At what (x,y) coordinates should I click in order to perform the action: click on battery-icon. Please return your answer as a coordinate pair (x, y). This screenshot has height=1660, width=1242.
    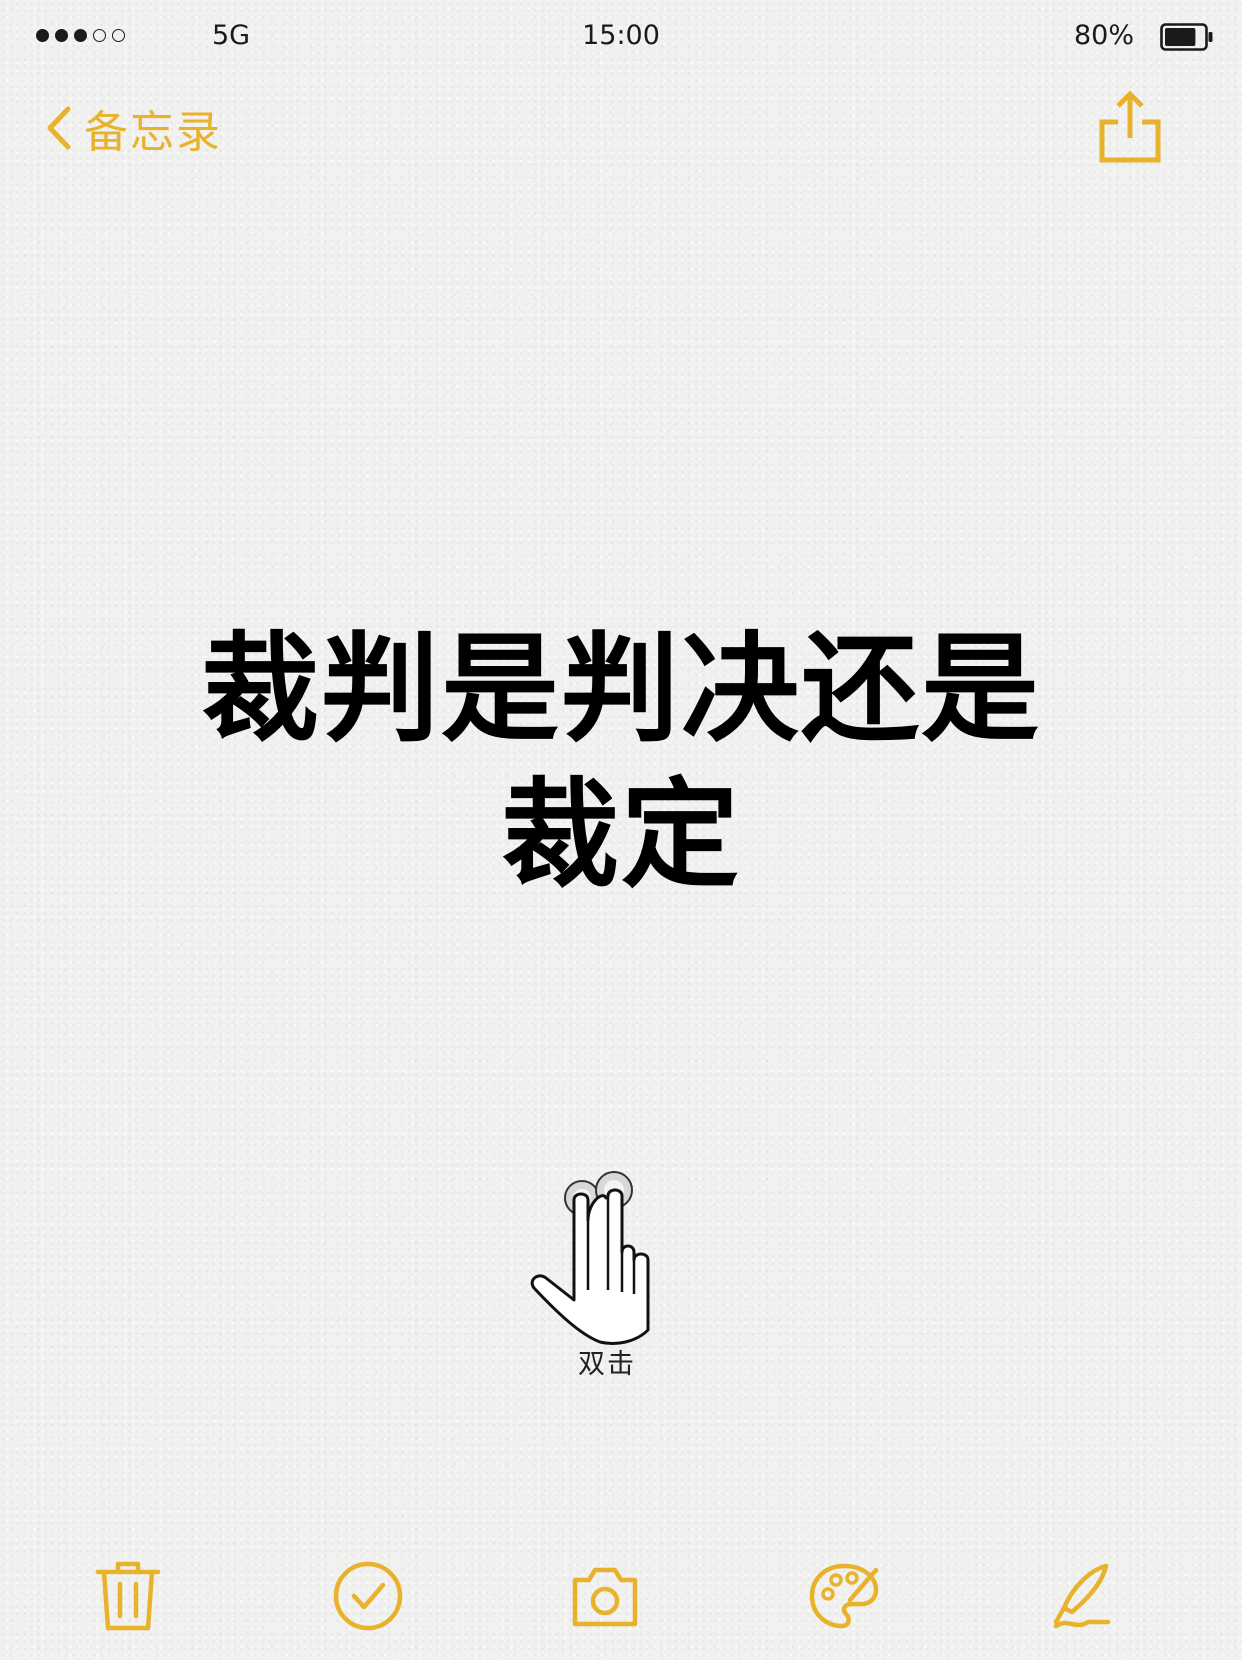
    Looking at the image, I should click on (1186, 37).